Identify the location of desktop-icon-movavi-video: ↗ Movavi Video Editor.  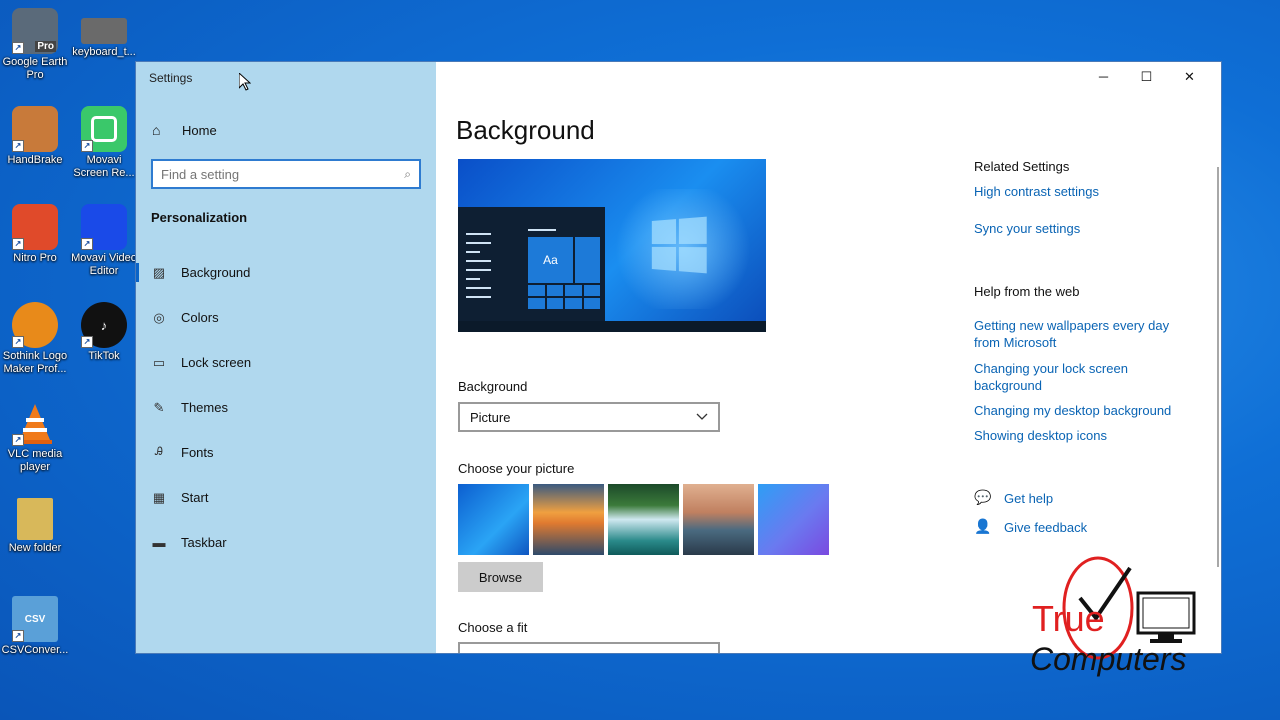
(104, 241).